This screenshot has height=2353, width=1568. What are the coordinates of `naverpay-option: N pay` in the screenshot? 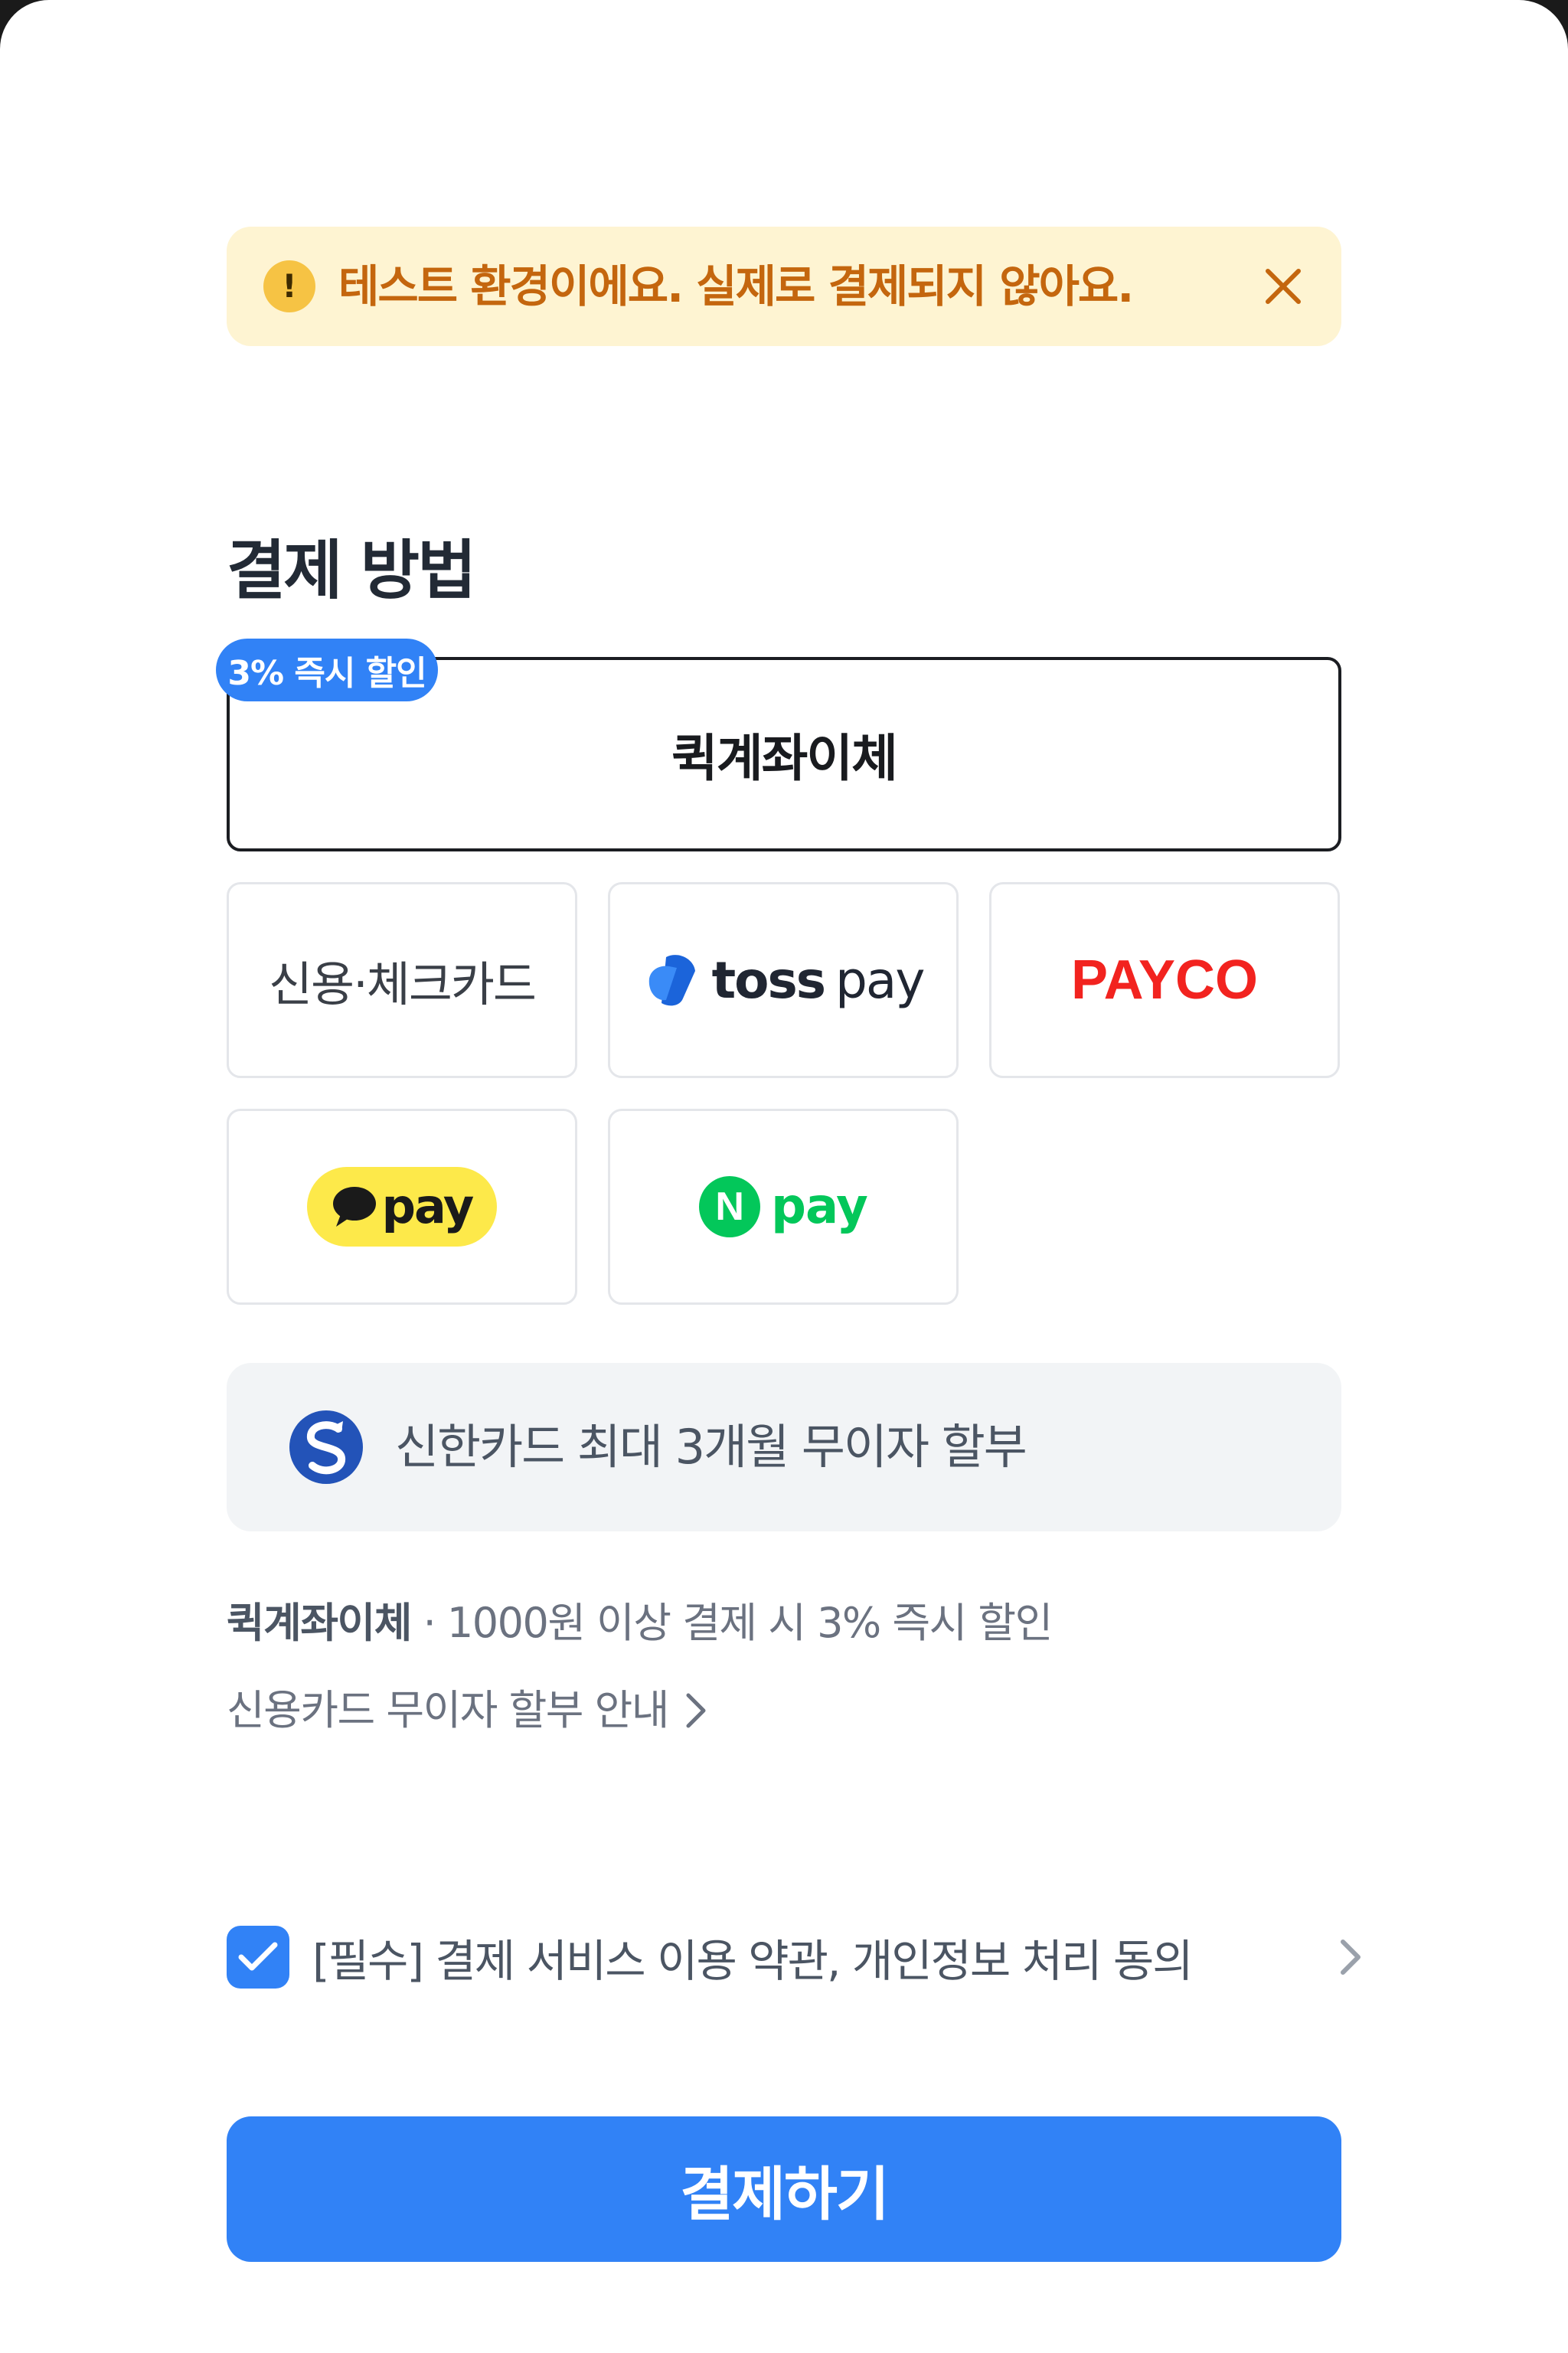 It's located at (783, 1207).